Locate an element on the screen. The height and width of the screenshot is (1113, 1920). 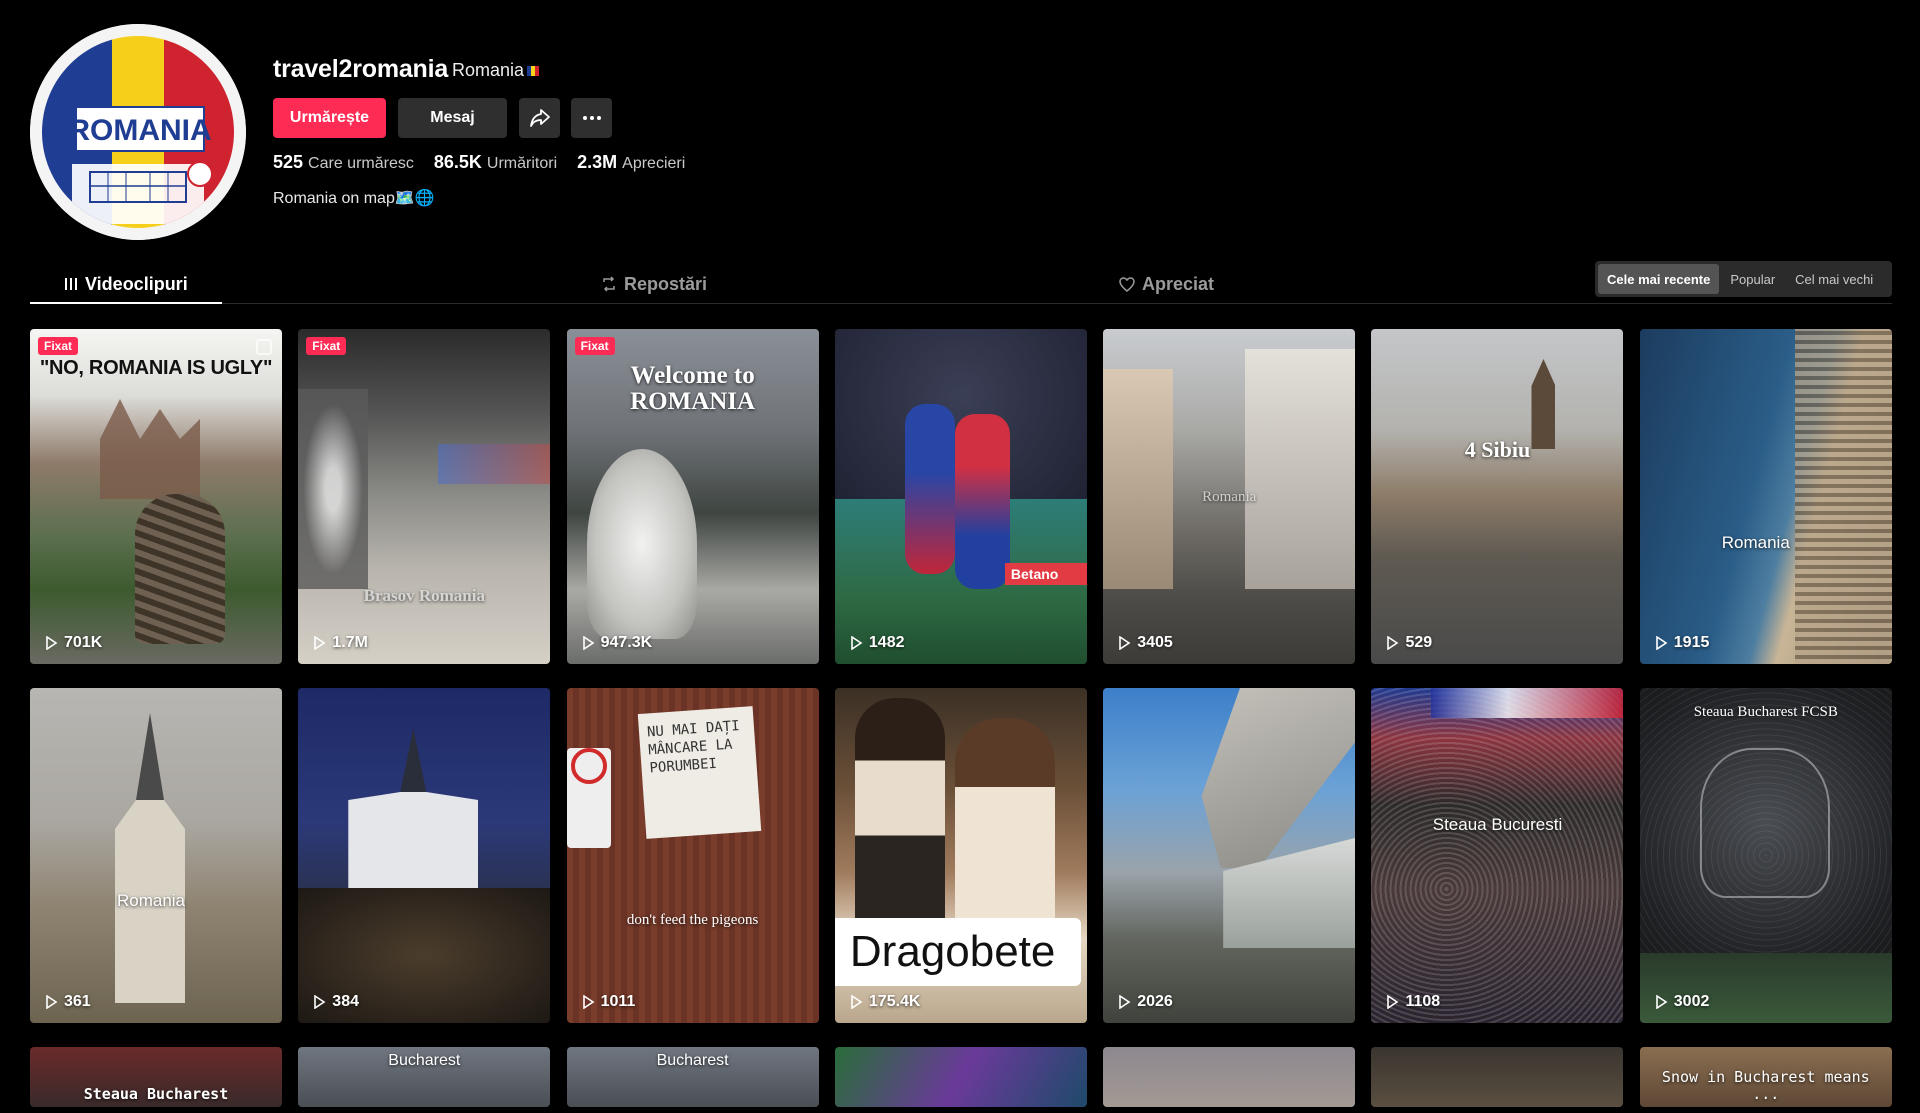
view-count: 1482 is located at coordinates (876, 643).